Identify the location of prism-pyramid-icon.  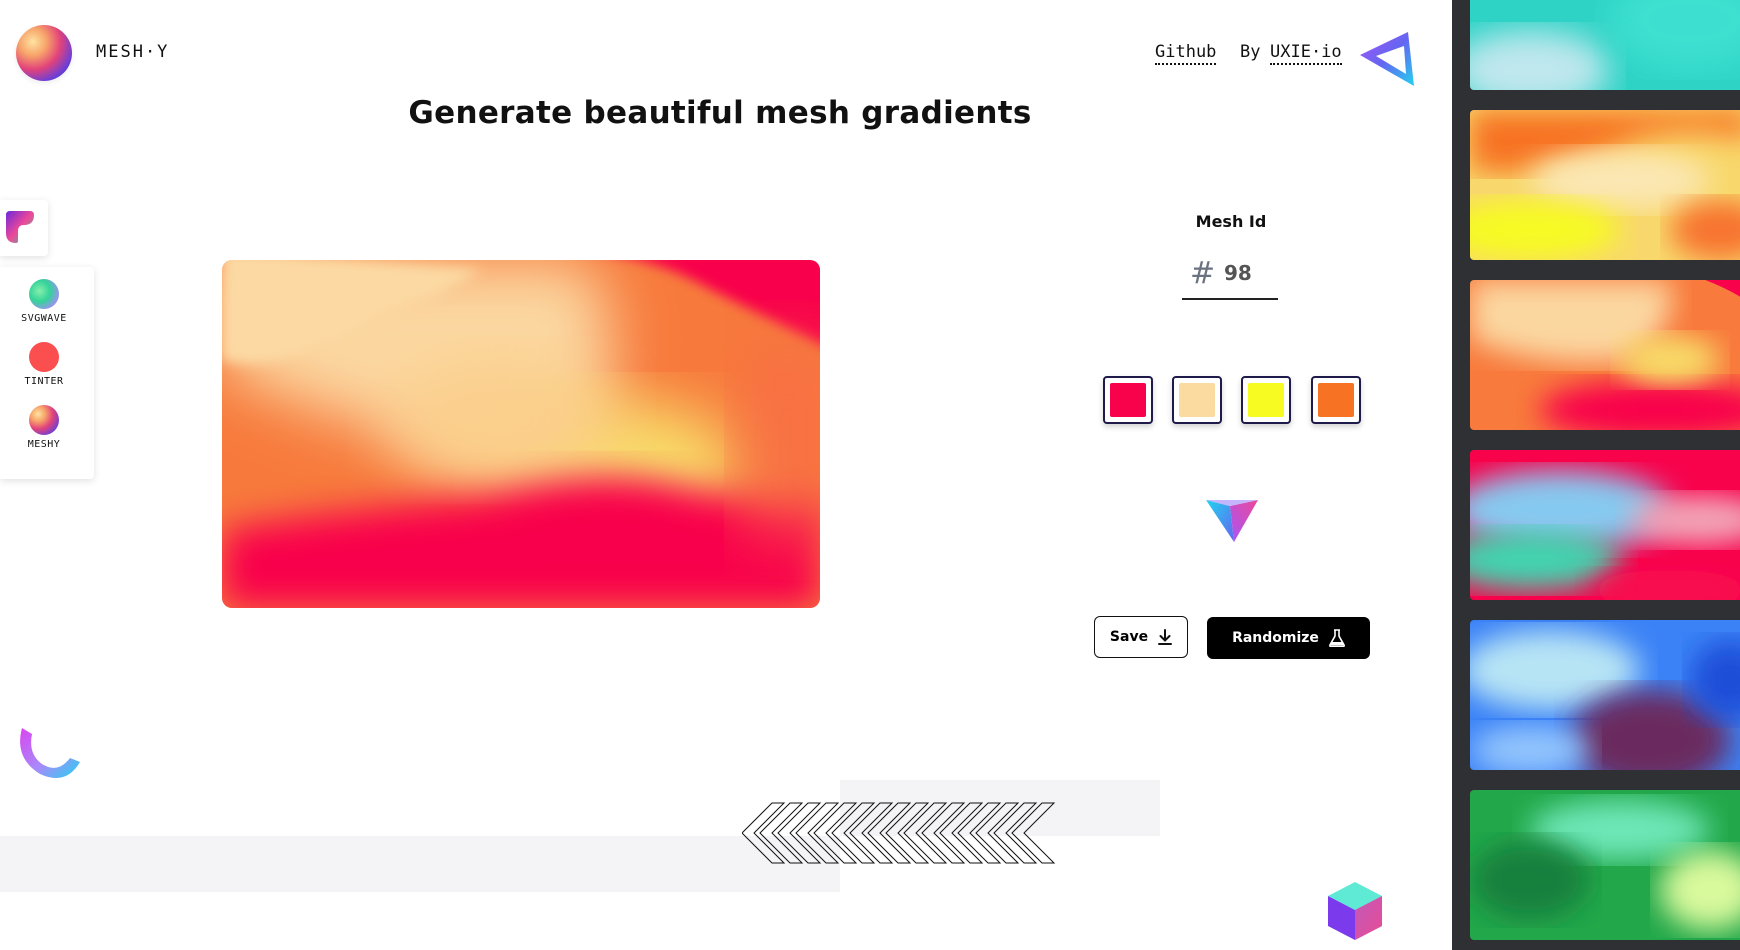
(1232, 521).